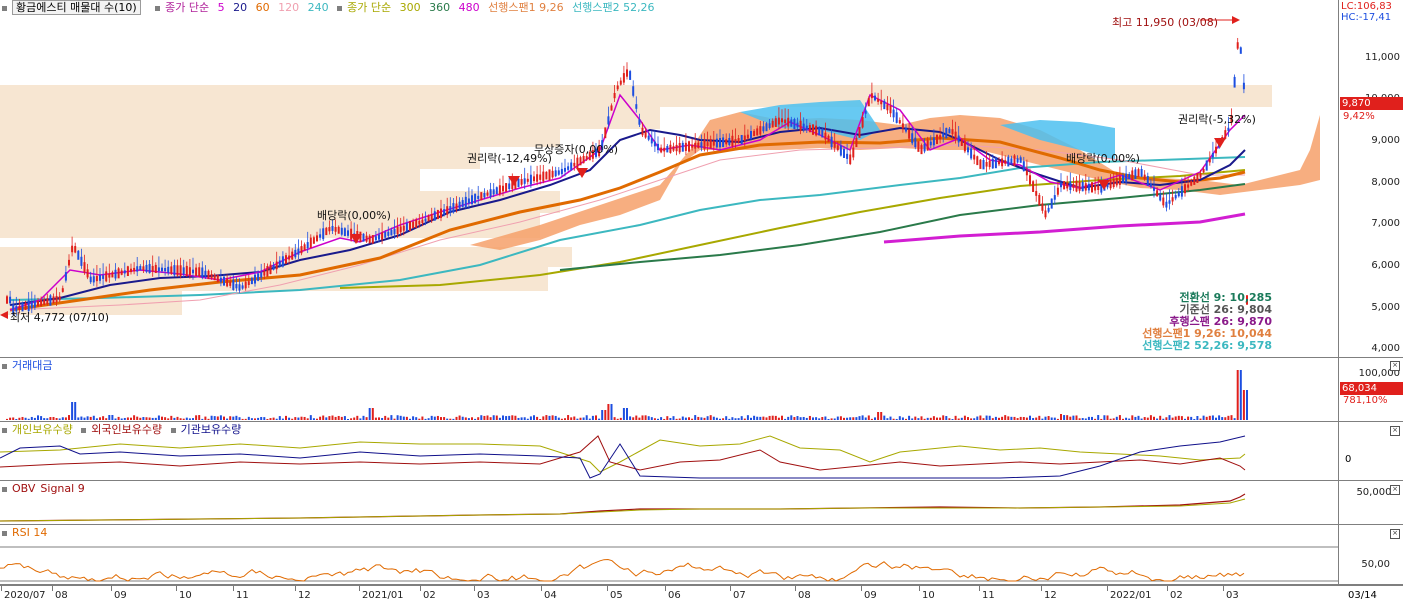 The height and width of the screenshot is (607, 1403). I want to click on time-axis-label: 11, so click(988, 595).